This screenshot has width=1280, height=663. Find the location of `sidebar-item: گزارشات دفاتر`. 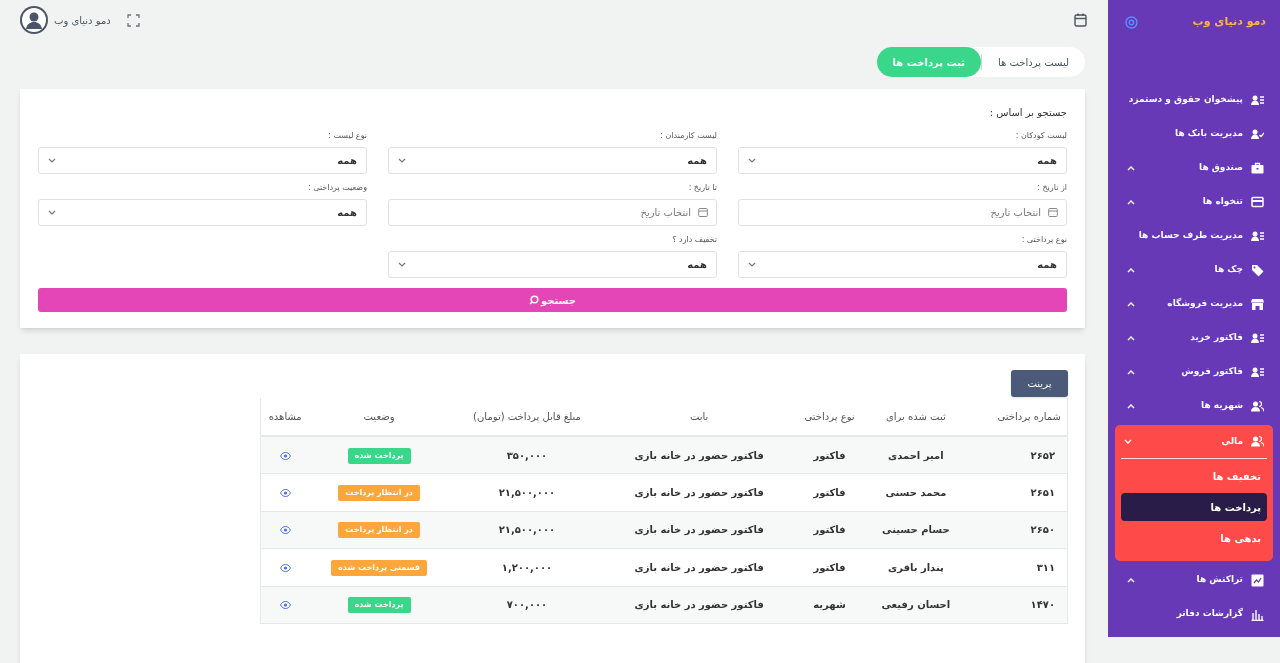

sidebar-item: گزارشات دفاتر is located at coordinates (1194, 614).